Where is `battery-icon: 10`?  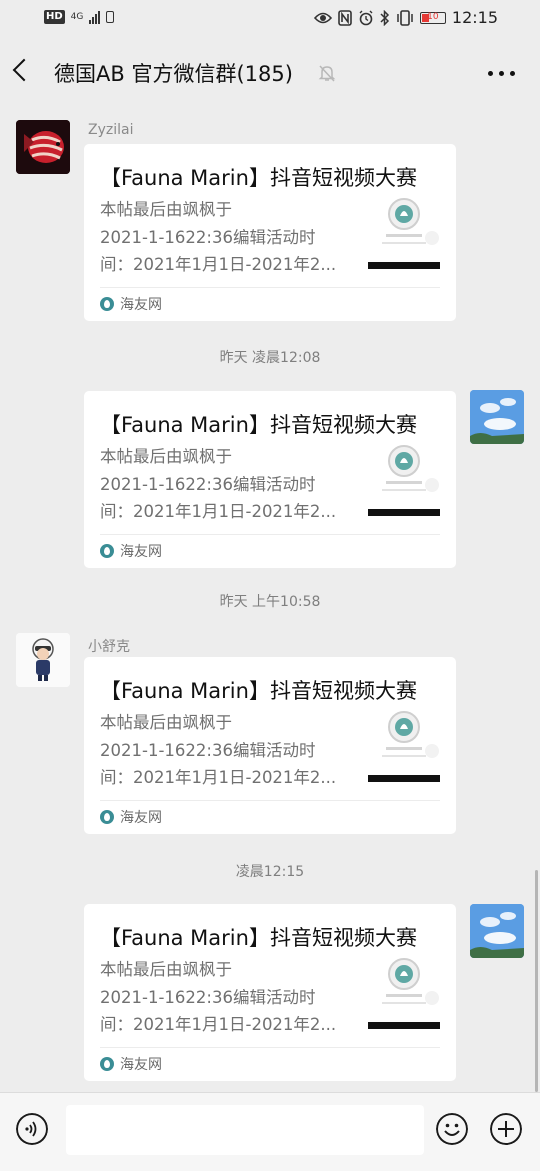
battery-icon: 10 is located at coordinates (432, 17).